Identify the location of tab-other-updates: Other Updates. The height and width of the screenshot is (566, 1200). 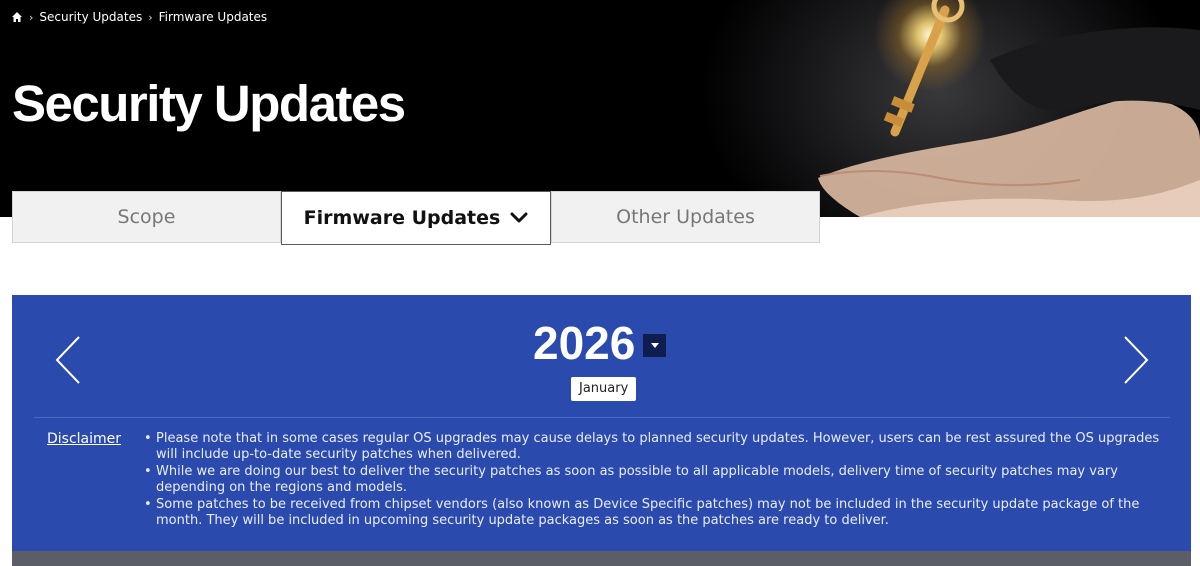
(685, 217).